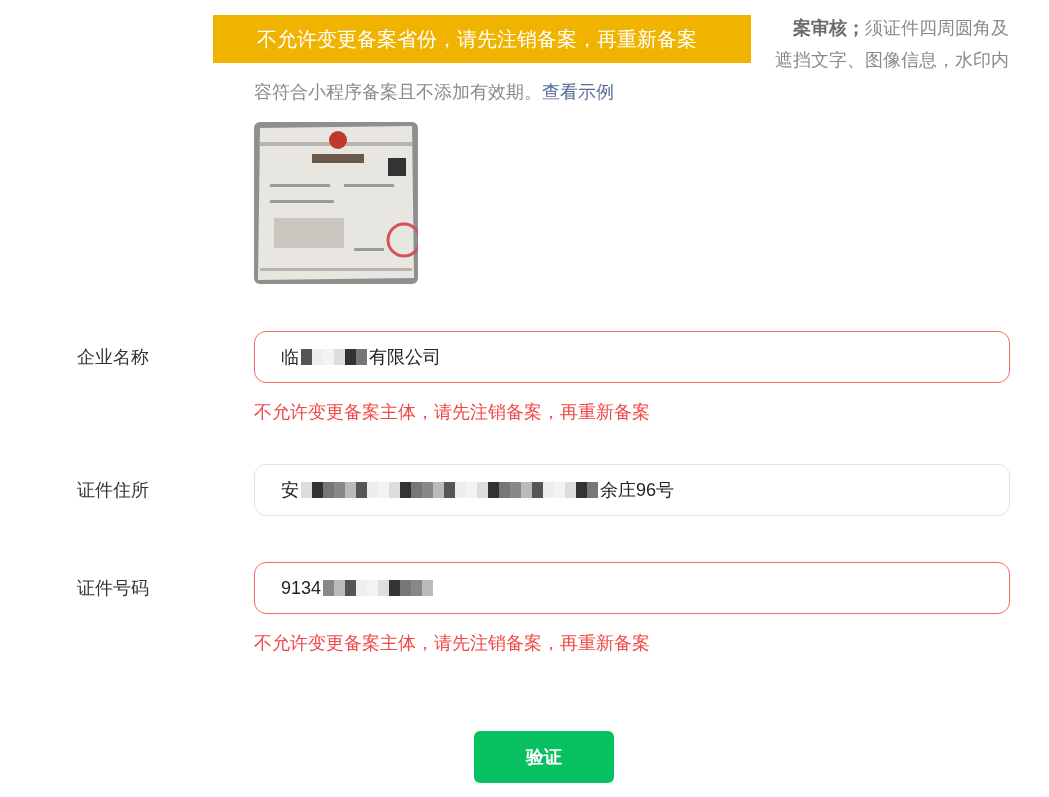 This screenshot has width=1049, height=797. I want to click on field-label: 证件住所, so click(113, 490).